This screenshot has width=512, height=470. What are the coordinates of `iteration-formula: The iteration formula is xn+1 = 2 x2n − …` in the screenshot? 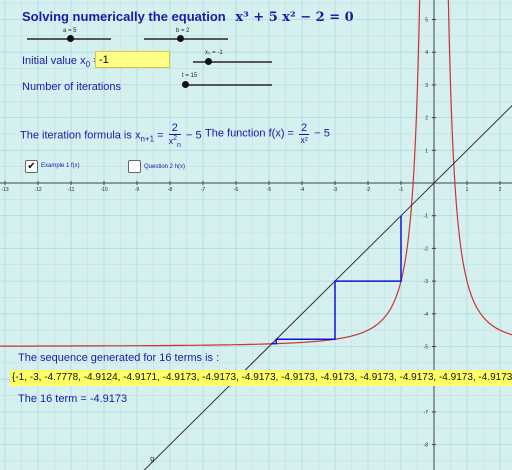 It's located at (111, 135).